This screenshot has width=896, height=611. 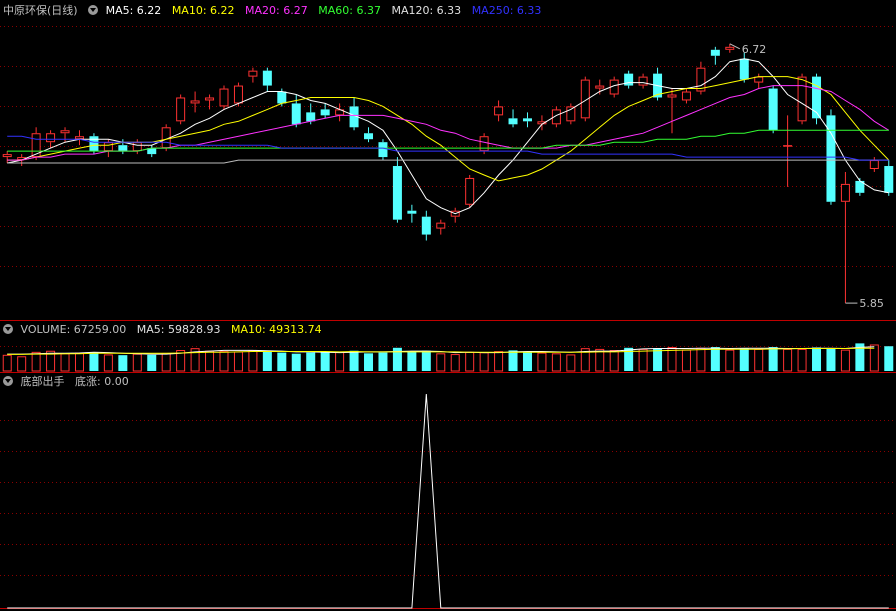 I want to click on ma60-value: MA60: 6.37, so click(x=349, y=10).